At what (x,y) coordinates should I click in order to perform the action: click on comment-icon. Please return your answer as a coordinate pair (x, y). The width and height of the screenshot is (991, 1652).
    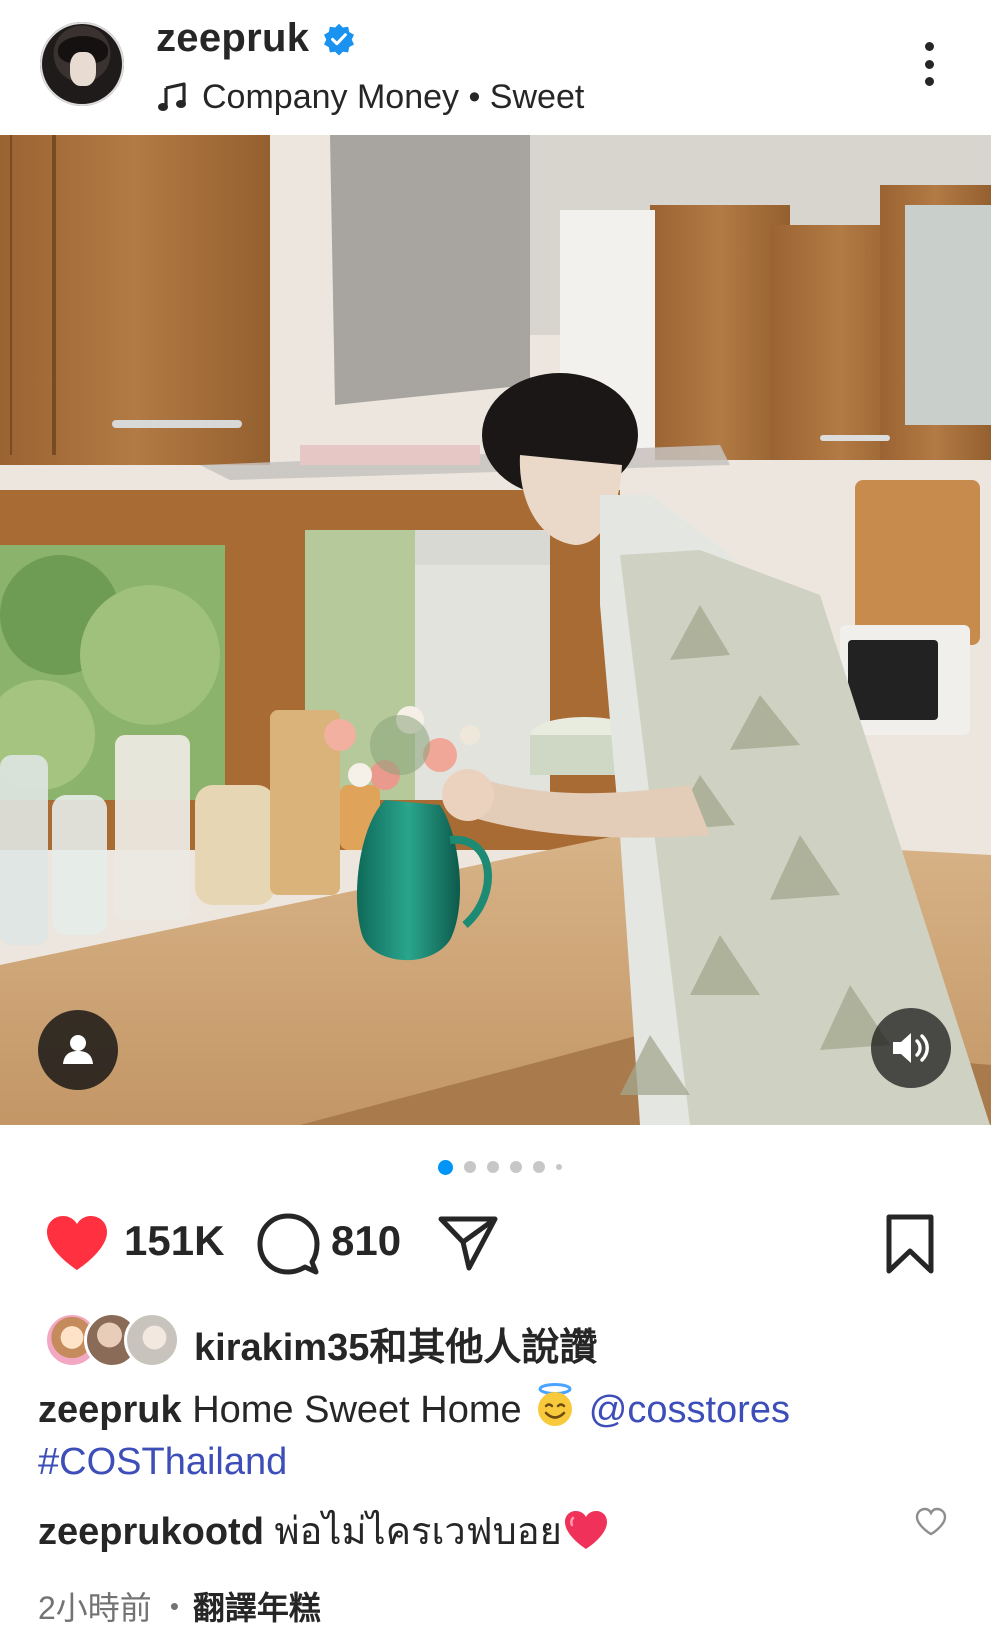
    Looking at the image, I should click on (288, 1244).